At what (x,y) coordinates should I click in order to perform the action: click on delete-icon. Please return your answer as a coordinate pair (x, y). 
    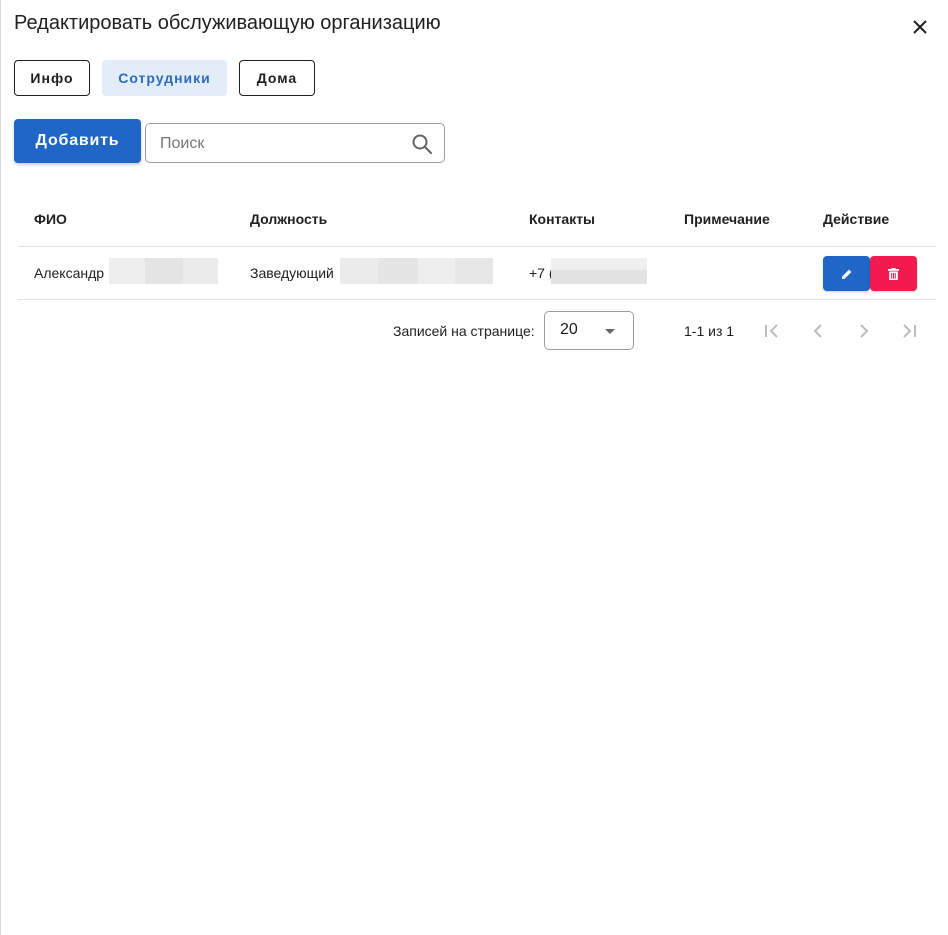
    Looking at the image, I should click on (893, 273).